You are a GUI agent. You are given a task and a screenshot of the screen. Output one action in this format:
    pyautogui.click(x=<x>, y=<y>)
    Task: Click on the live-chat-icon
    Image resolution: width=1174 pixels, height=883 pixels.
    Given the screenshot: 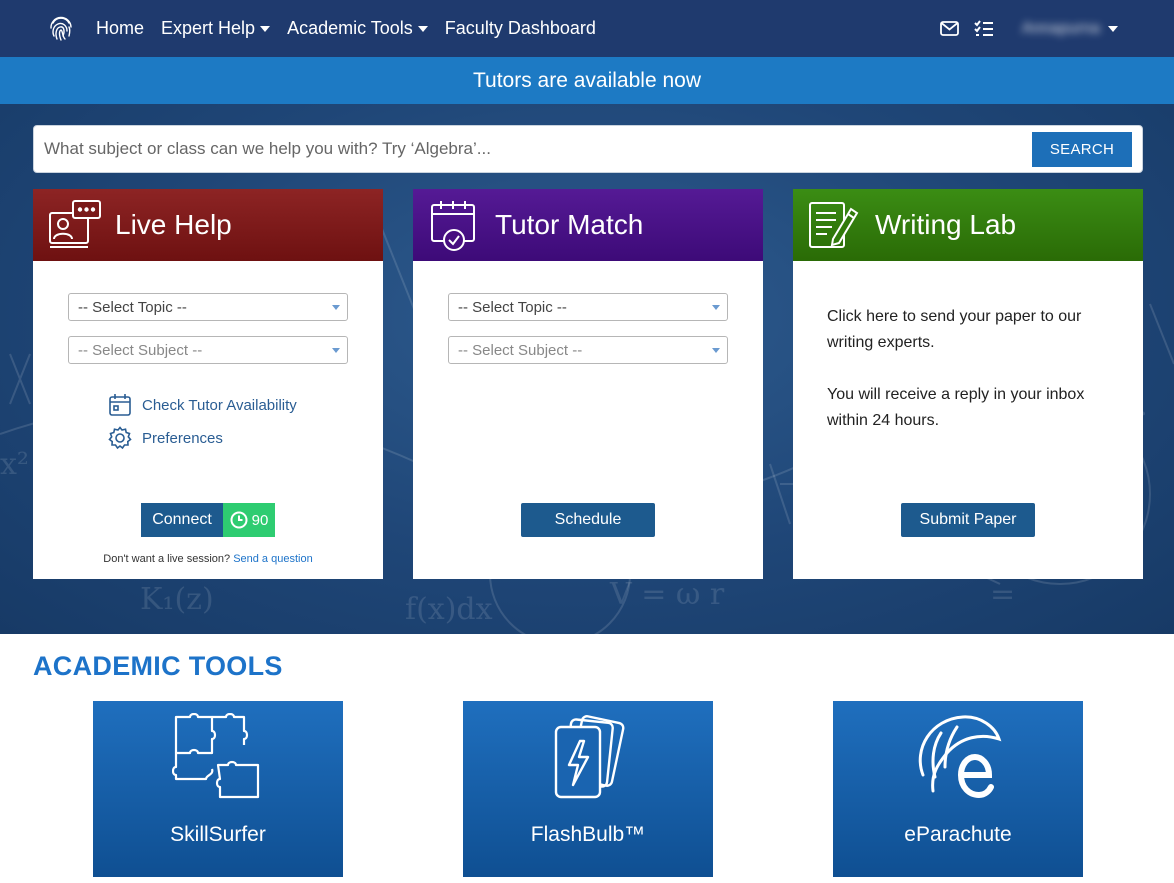 What is the action you would take?
    pyautogui.click(x=75, y=224)
    